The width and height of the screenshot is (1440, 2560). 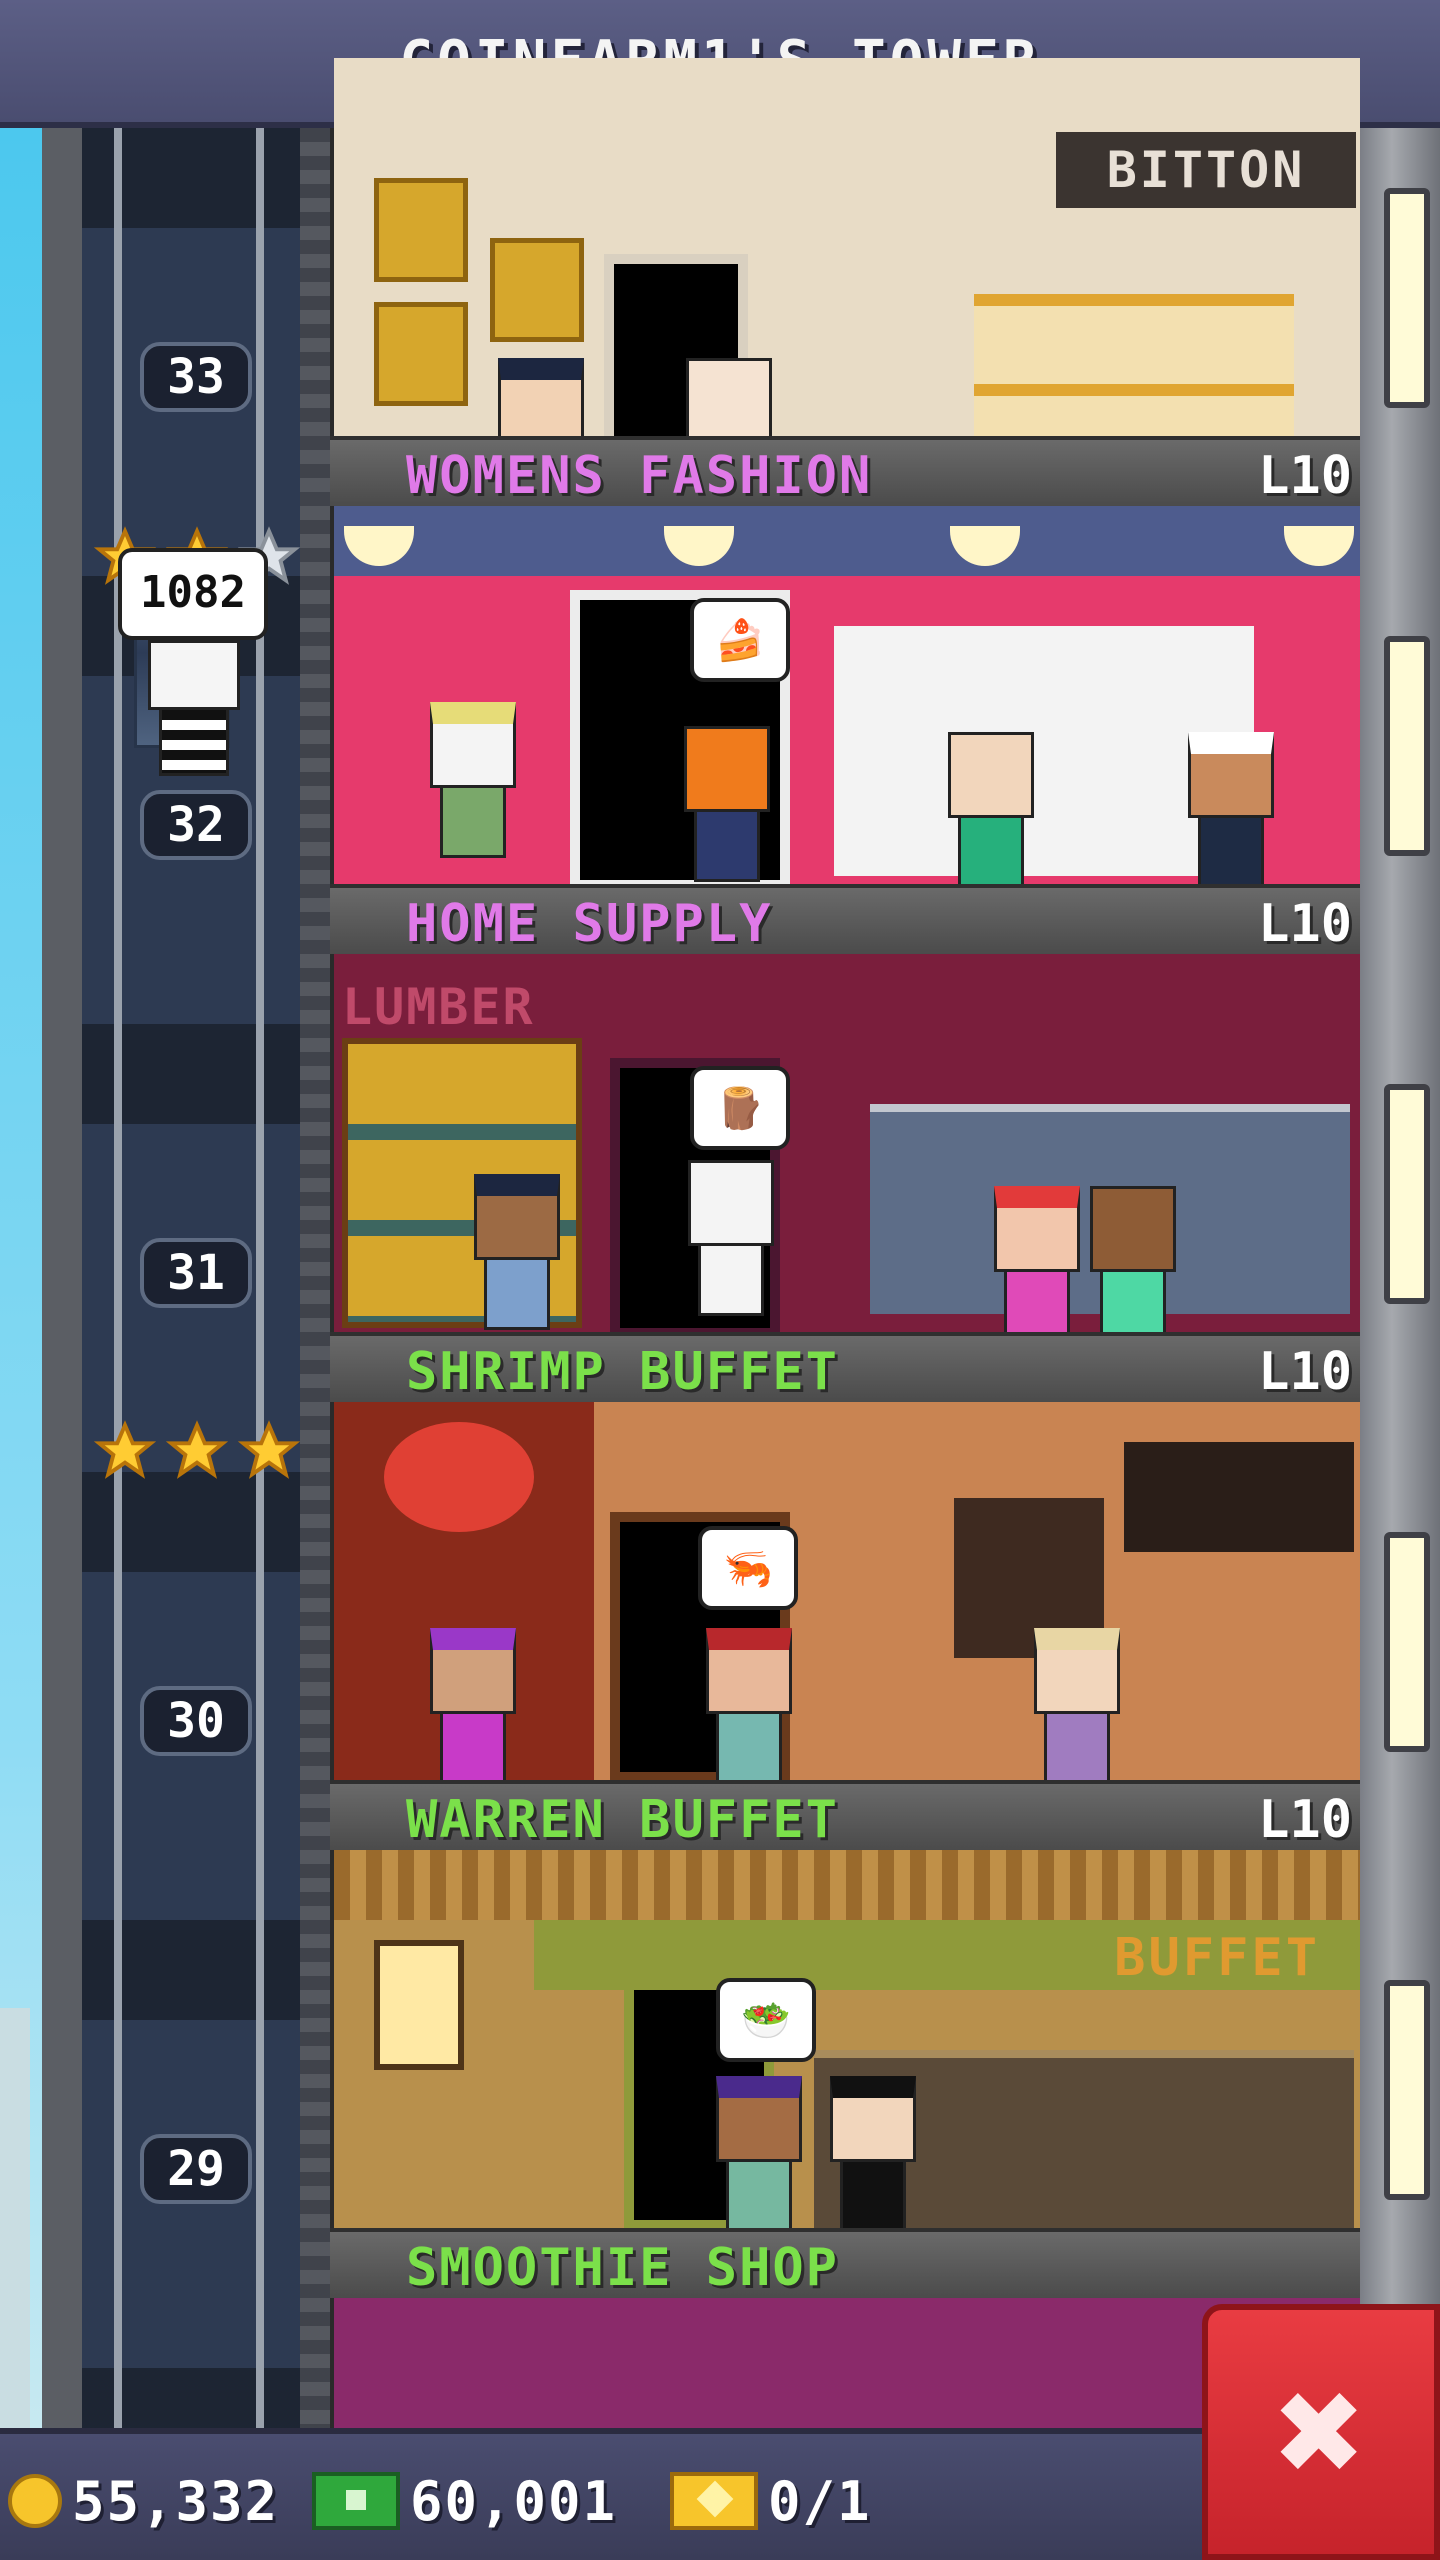 I want to click on bux-counter: 60,001, so click(x=464, y=2501).